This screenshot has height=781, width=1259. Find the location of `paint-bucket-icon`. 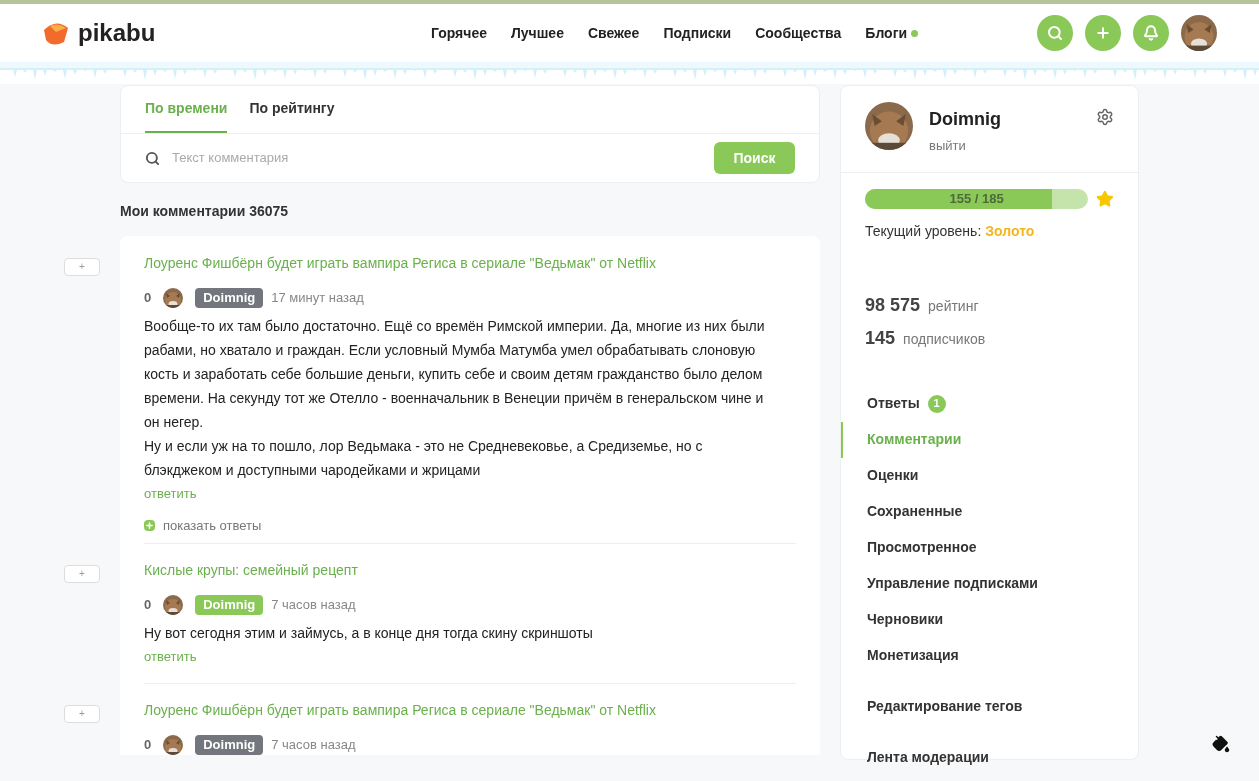

paint-bucket-icon is located at coordinates (1221, 744).